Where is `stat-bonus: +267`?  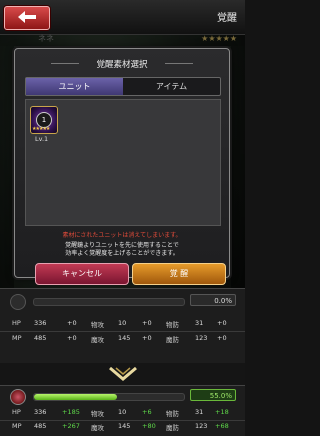
stat-bonus: +267 is located at coordinates (71, 426).